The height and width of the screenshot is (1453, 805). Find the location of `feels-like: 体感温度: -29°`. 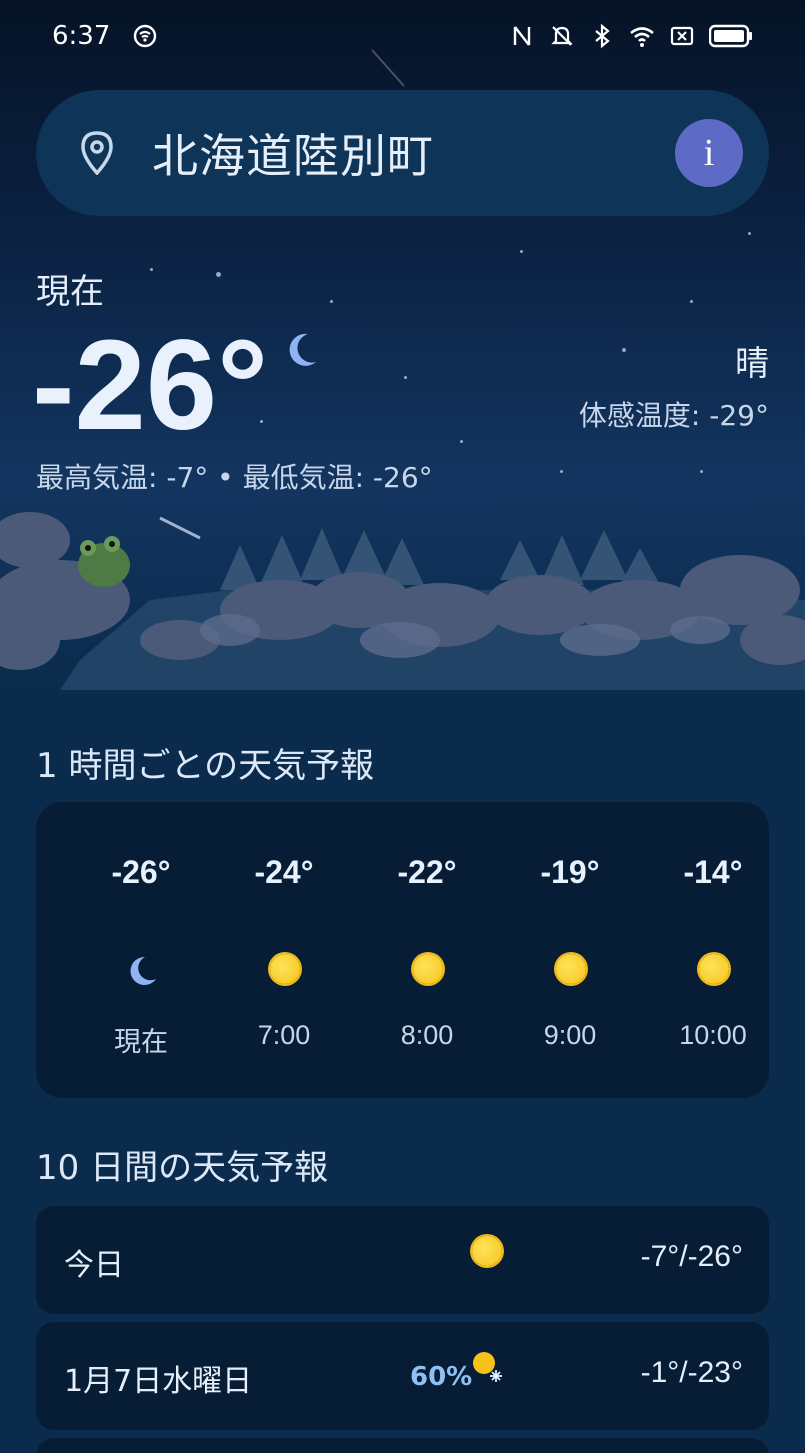

feels-like: 体感温度: -29° is located at coordinates (673, 415).